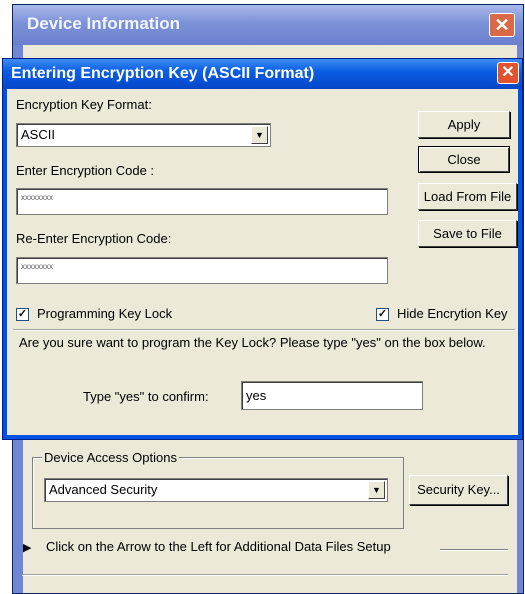  Describe the element at coordinates (110, 457) in the screenshot. I see `device-access-options-label: Device Access Options` at that location.